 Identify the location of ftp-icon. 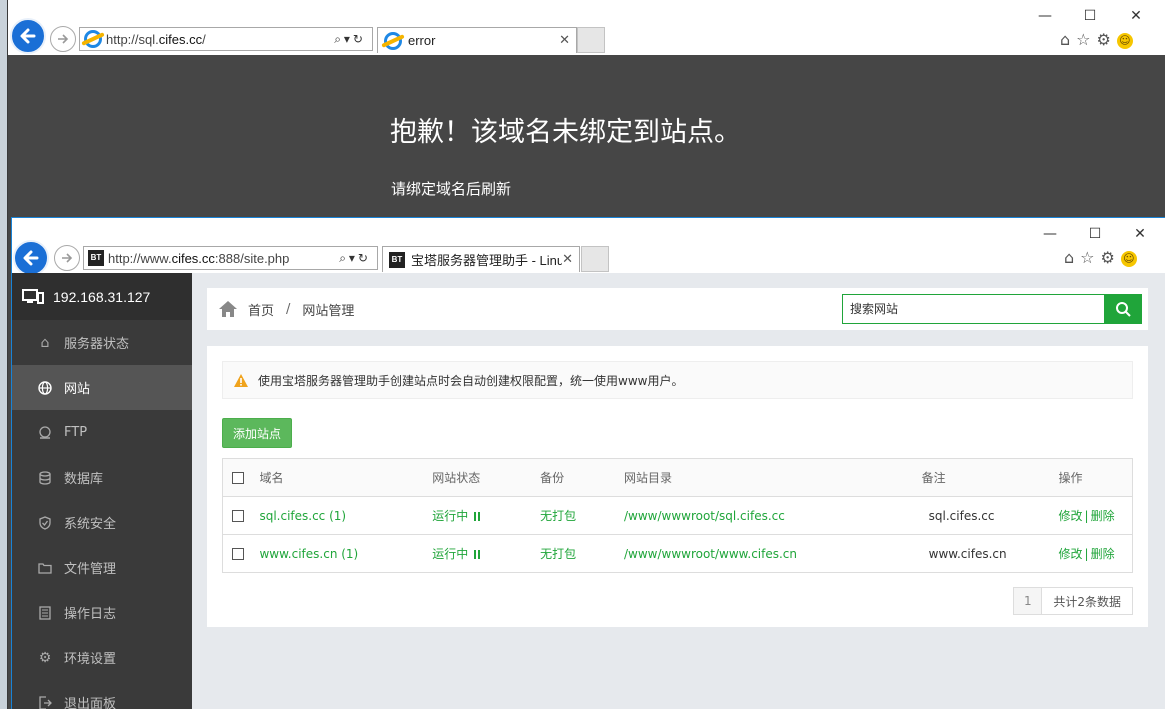
(45, 433).